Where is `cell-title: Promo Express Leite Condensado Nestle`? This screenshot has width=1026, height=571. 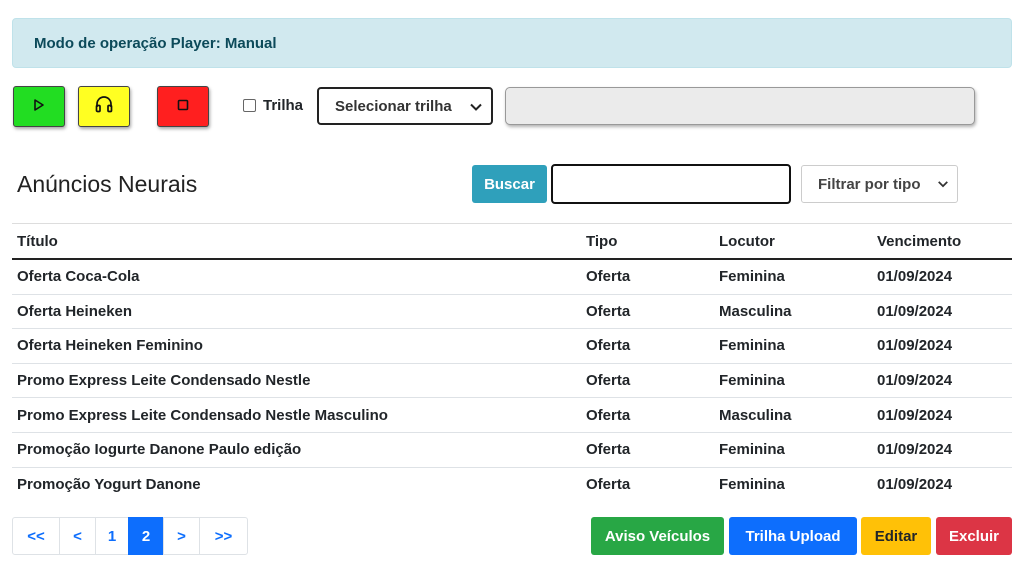
cell-title: Promo Express Leite Condensado Nestle is located at coordinates (164, 381).